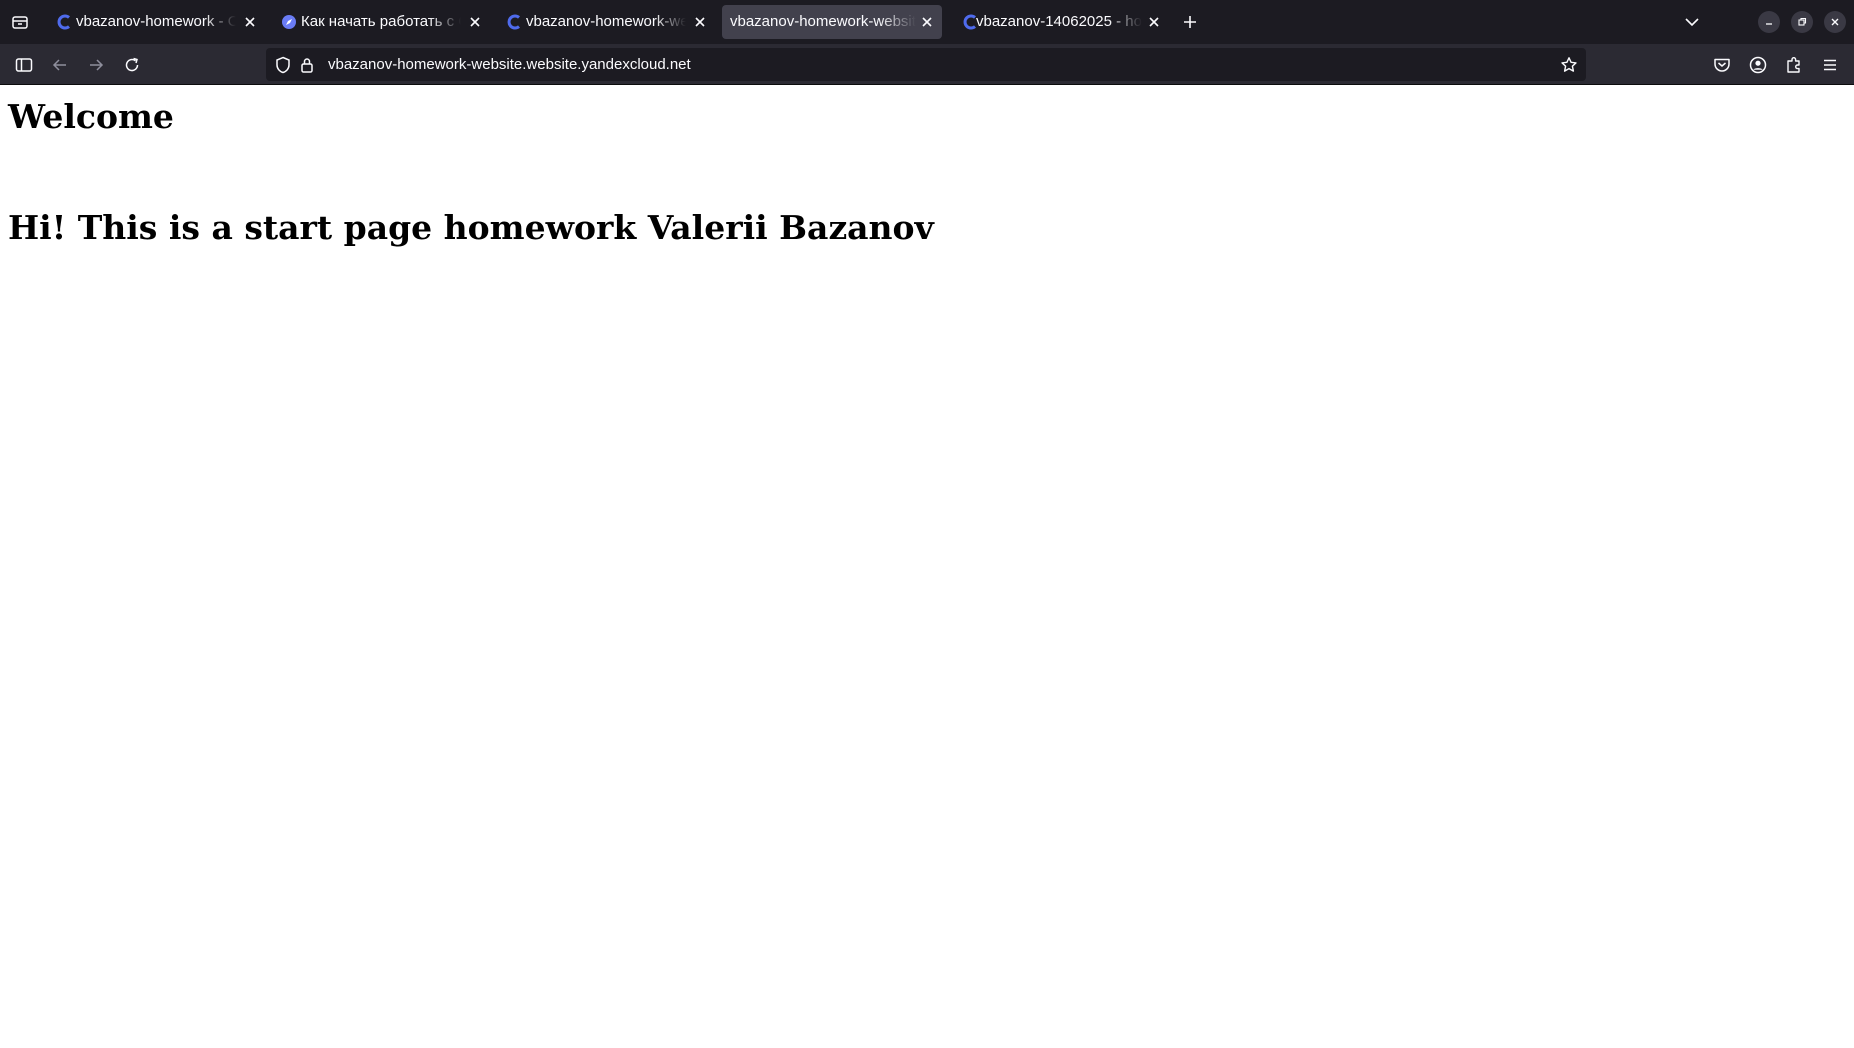 This screenshot has width=1854, height=1048. Describe the element at coordinates (1569, 65) in the screenshot. I see `bookmark-star-icon` at that location.